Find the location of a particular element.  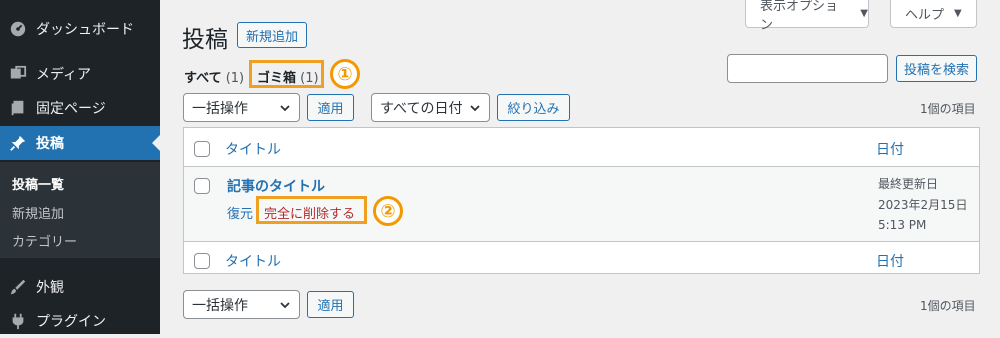

post-title-link: 記事のタイトル is located at coordinates (276, 186).